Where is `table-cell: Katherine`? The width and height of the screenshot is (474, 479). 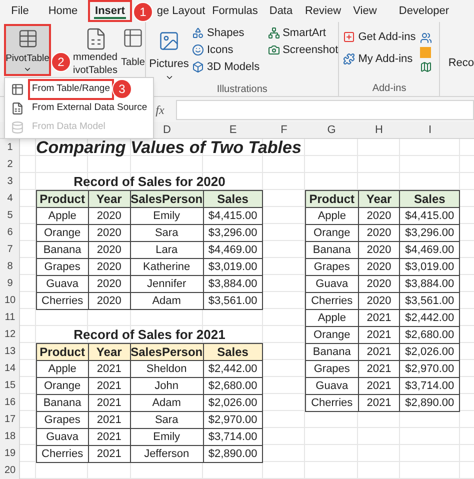
table-cell: Katherine is located at coordinates (167, 267).